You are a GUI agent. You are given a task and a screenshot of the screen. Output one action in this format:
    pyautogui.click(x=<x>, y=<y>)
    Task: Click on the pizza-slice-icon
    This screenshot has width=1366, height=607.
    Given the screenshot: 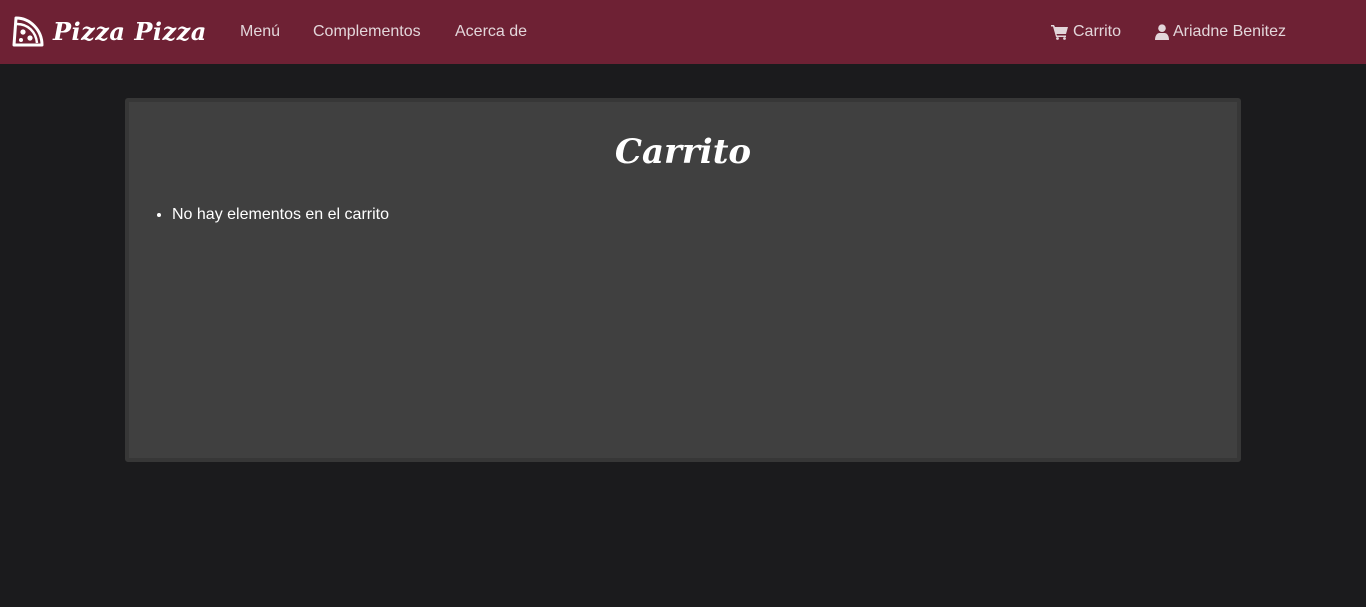 What is the action you would take?
    pyautogui.click(x=28, y=31)
    